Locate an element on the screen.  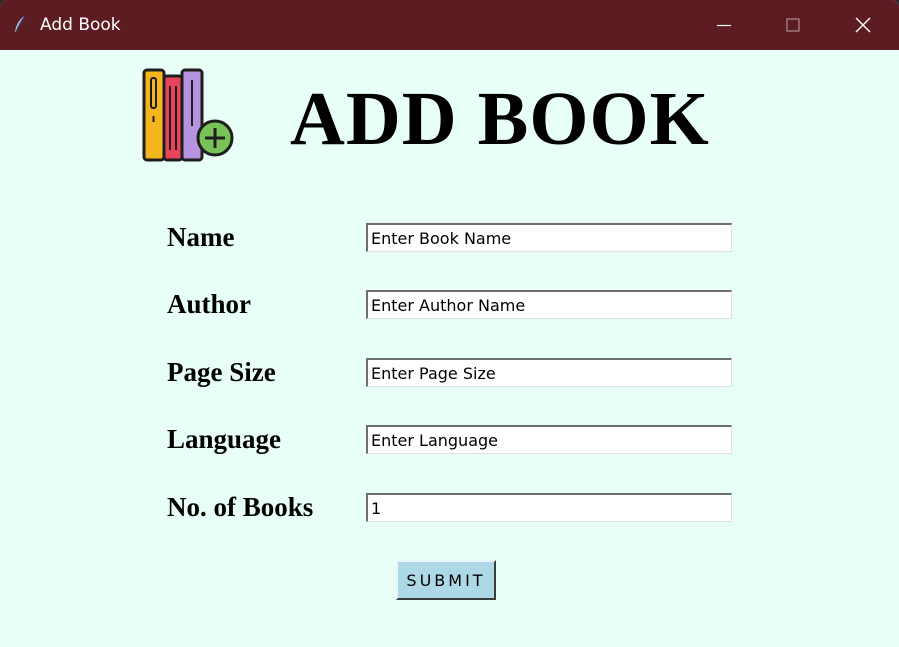
language-label: Language is located at coordinates (224, 439).